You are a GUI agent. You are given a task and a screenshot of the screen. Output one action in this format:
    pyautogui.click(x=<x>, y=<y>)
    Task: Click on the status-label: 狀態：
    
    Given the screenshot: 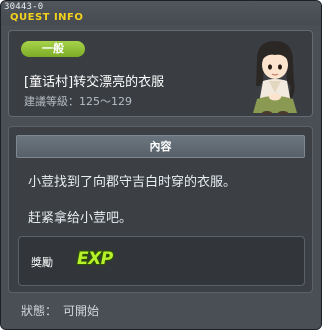 What is the action you would take?
    pyautogui.click(x=39, y=311)
    